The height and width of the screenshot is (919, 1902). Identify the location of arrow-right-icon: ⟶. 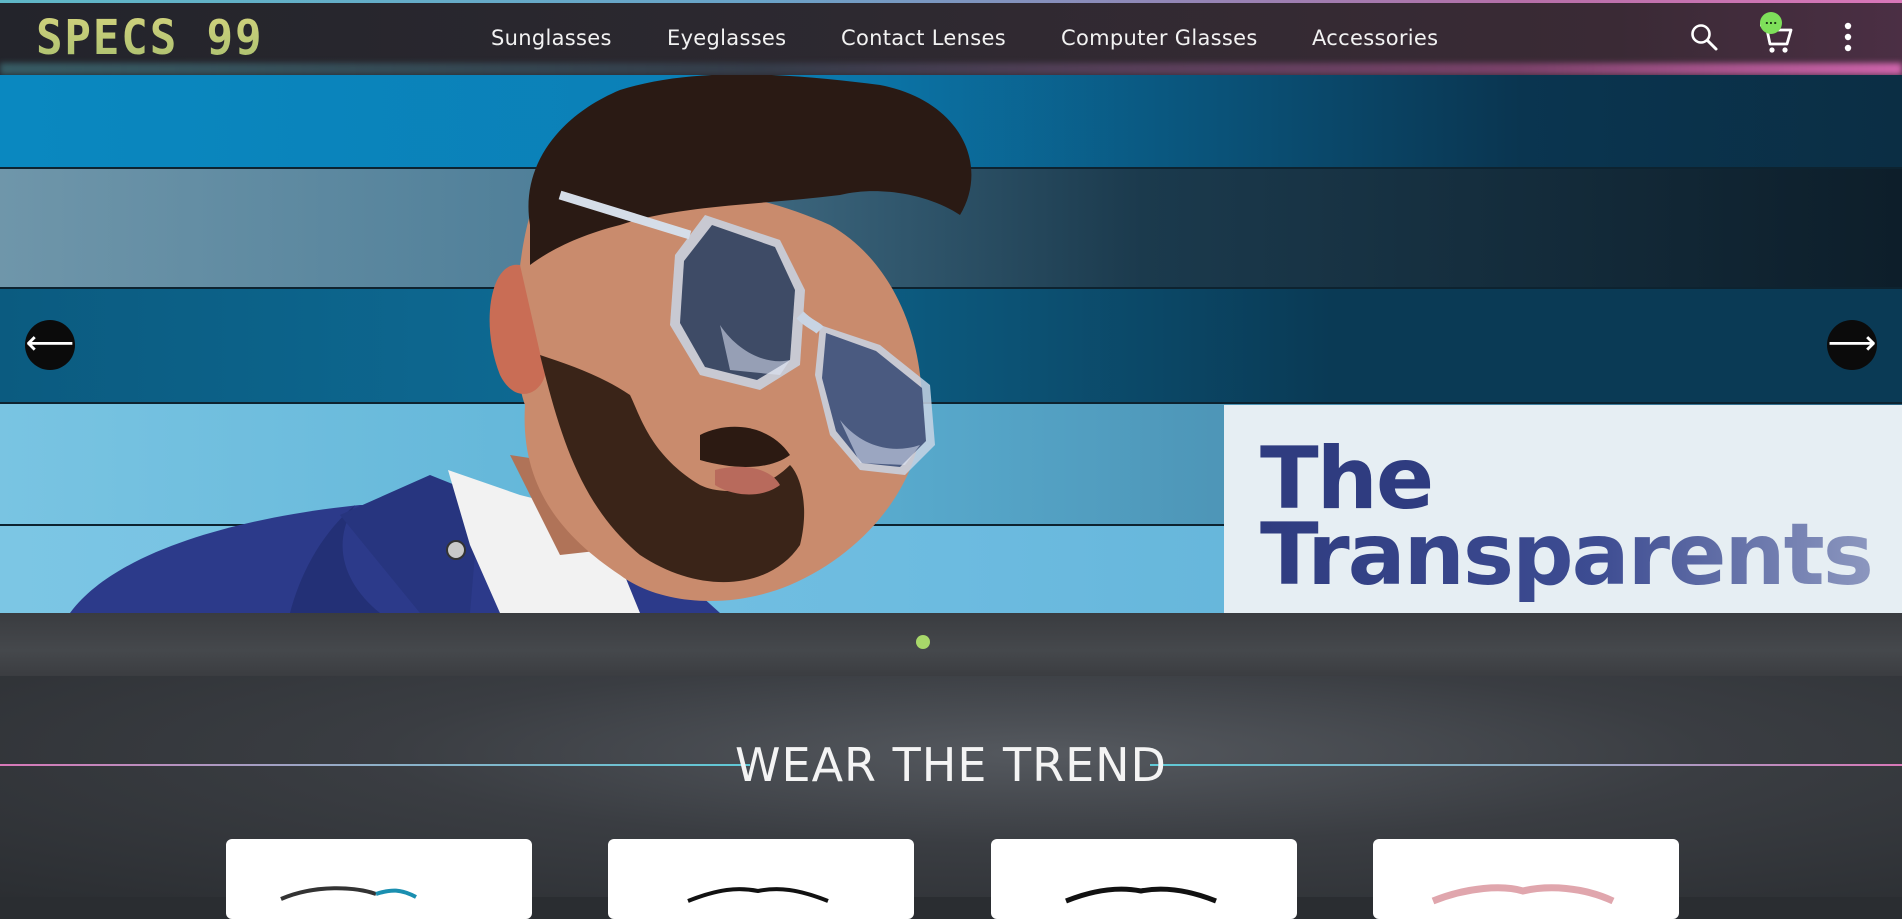
(1852, 343).